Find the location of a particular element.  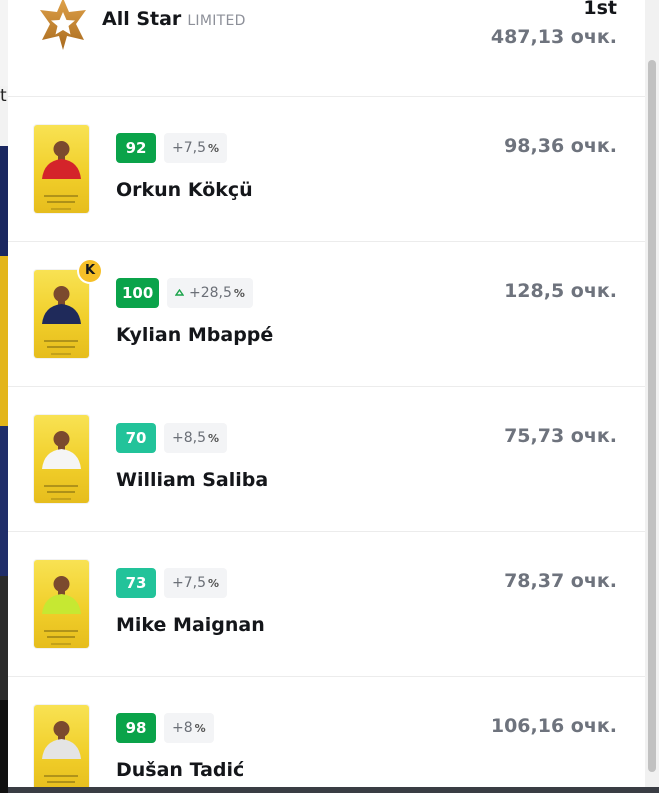

player-score-badge: 98 is located at coordinates (136, 728).